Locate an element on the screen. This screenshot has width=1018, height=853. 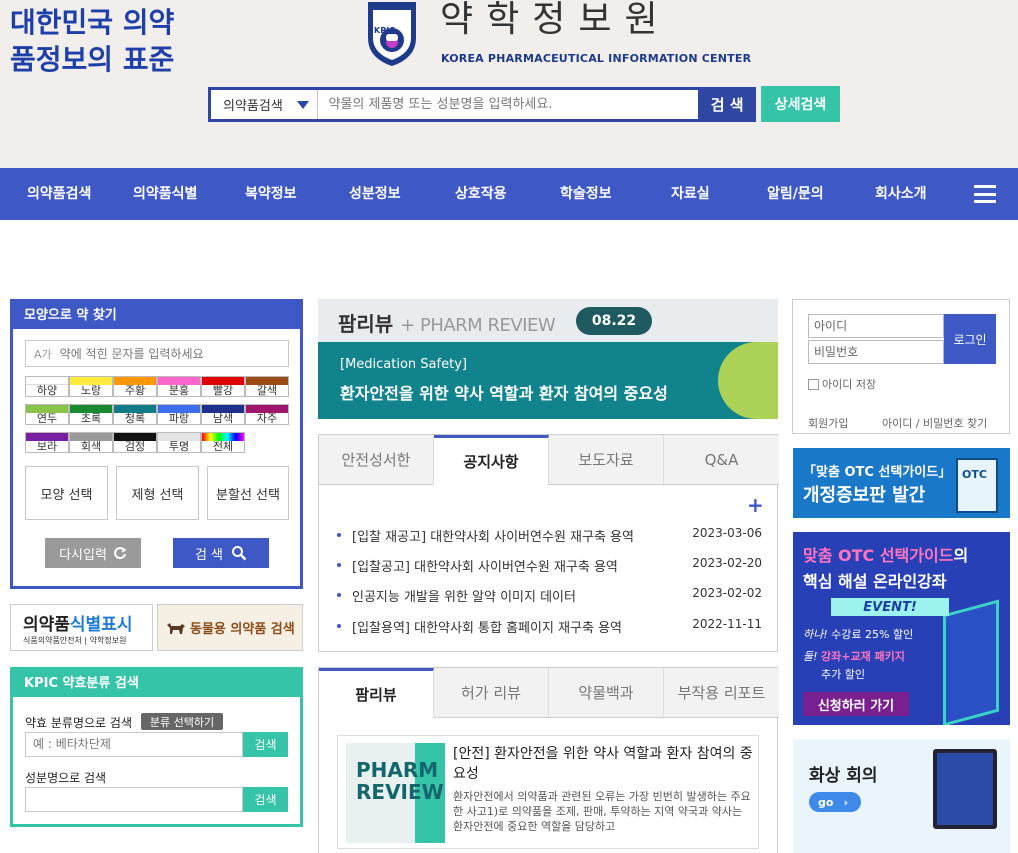
shape-search-label: 검 색 is located at coordinates (209, 555).